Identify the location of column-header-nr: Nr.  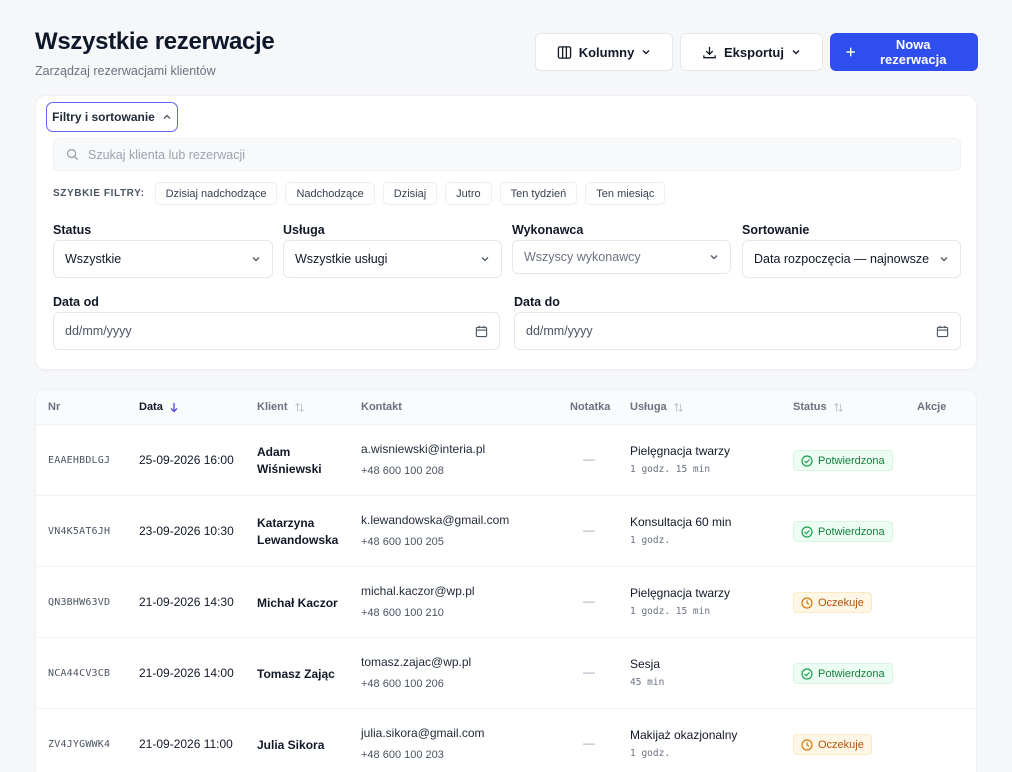
(54, 407).